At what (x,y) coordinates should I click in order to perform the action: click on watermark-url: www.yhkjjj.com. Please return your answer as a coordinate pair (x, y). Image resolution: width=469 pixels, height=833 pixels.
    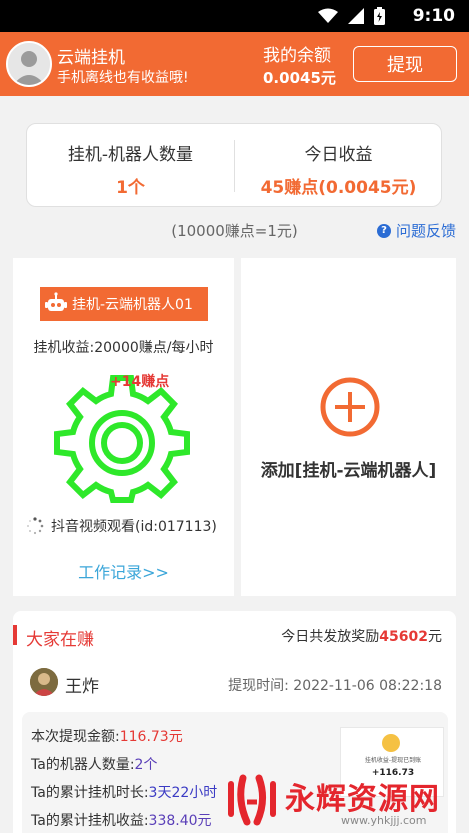
    Looking at the image, I should click on (384, 820).